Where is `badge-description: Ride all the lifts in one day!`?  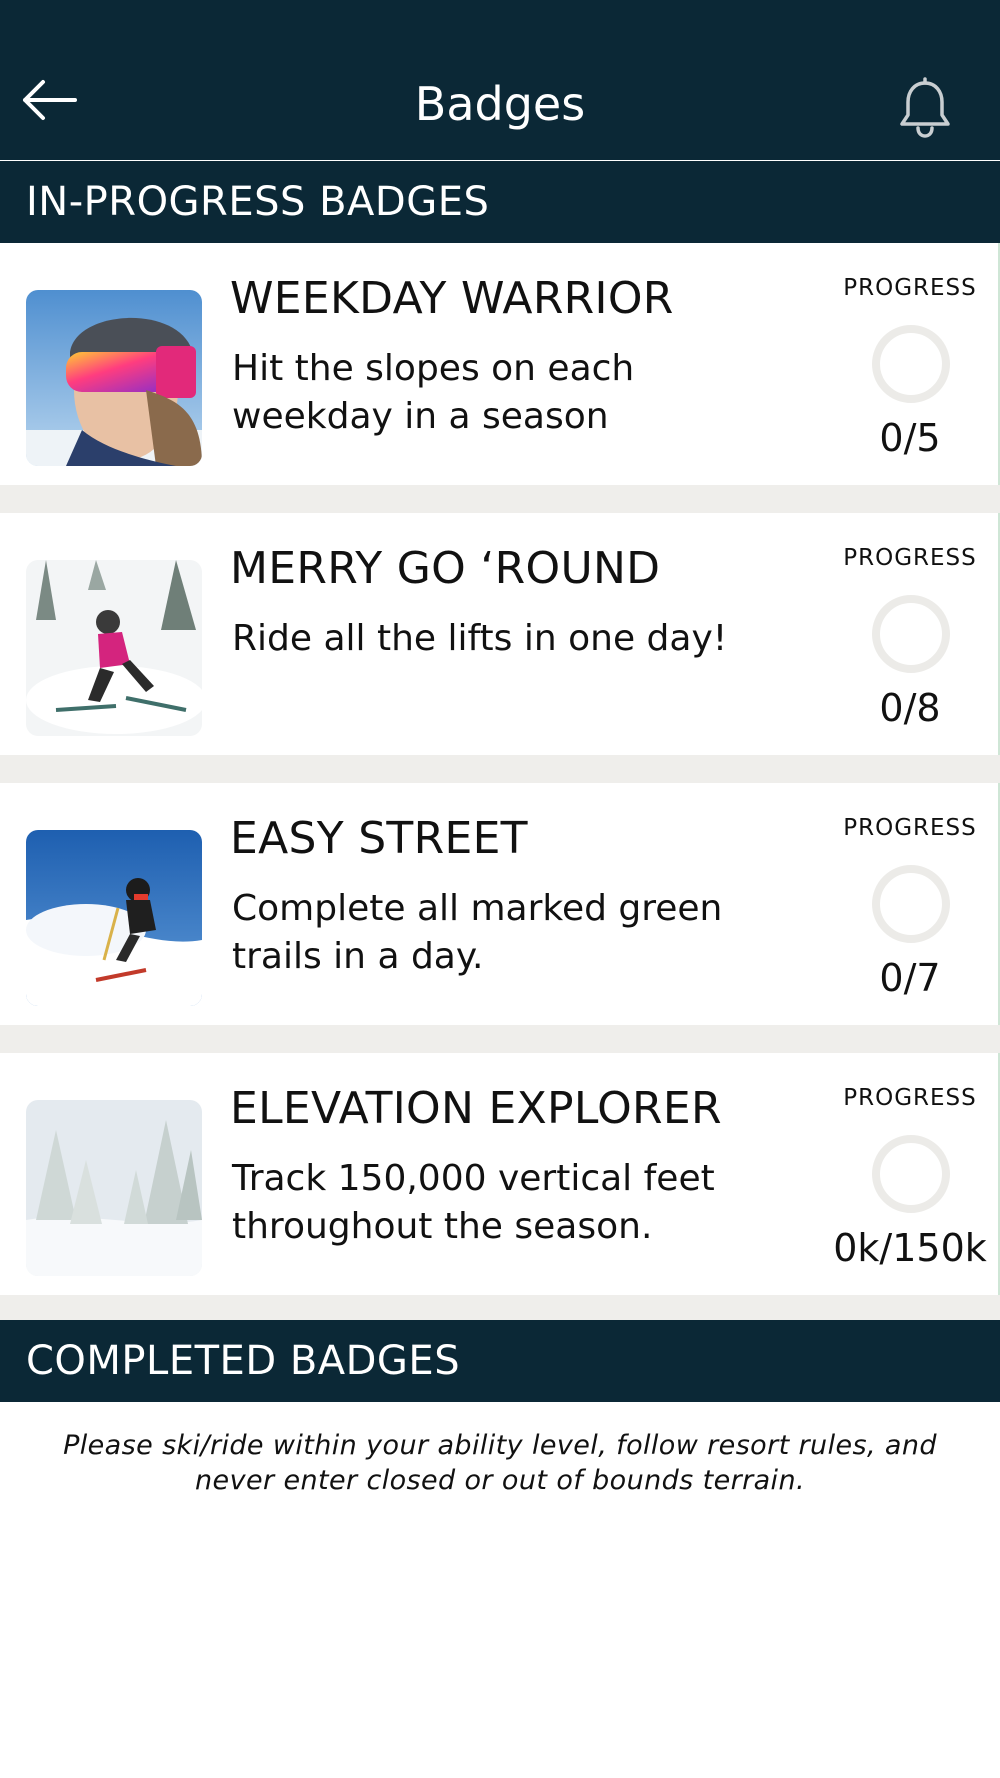 badge-description: Ride all the lifts in one day! is located at coordinates (480, 638).